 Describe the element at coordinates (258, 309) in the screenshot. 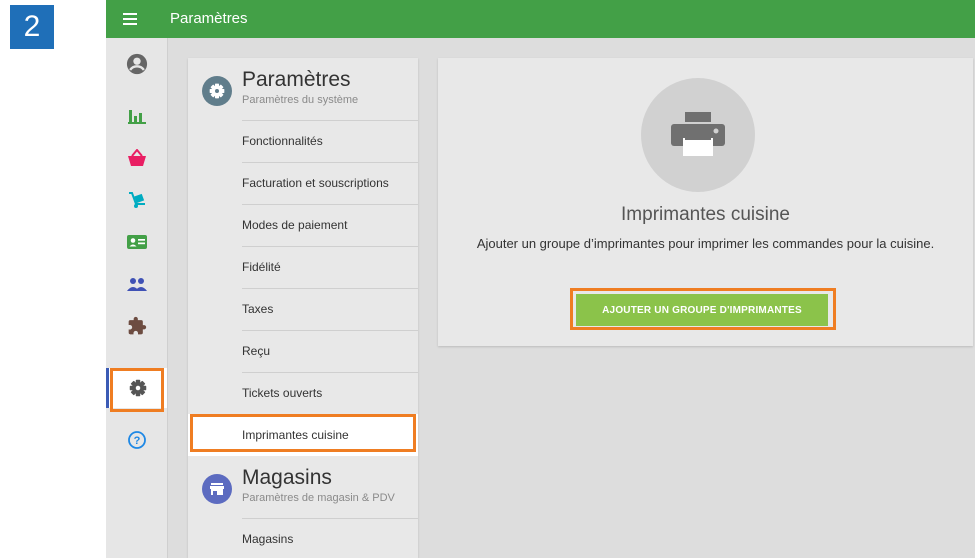

I see `menu-item-label: Taxes` at that location.